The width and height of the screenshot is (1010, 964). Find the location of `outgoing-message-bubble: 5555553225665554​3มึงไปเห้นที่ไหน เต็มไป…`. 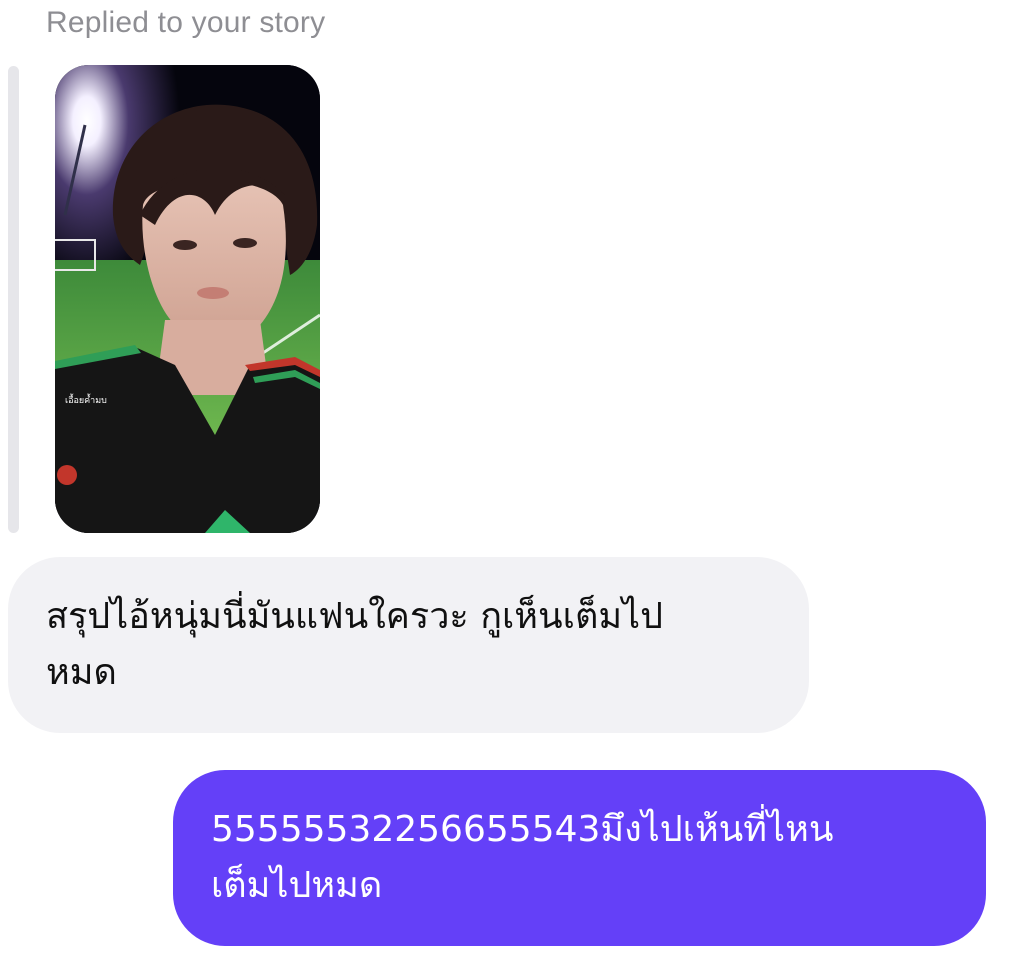

outgoing-message-bubble: 5555553225665554​3มึงไปเห้นที่ไหน เต็มไป… is located at coordinates (579, 858).